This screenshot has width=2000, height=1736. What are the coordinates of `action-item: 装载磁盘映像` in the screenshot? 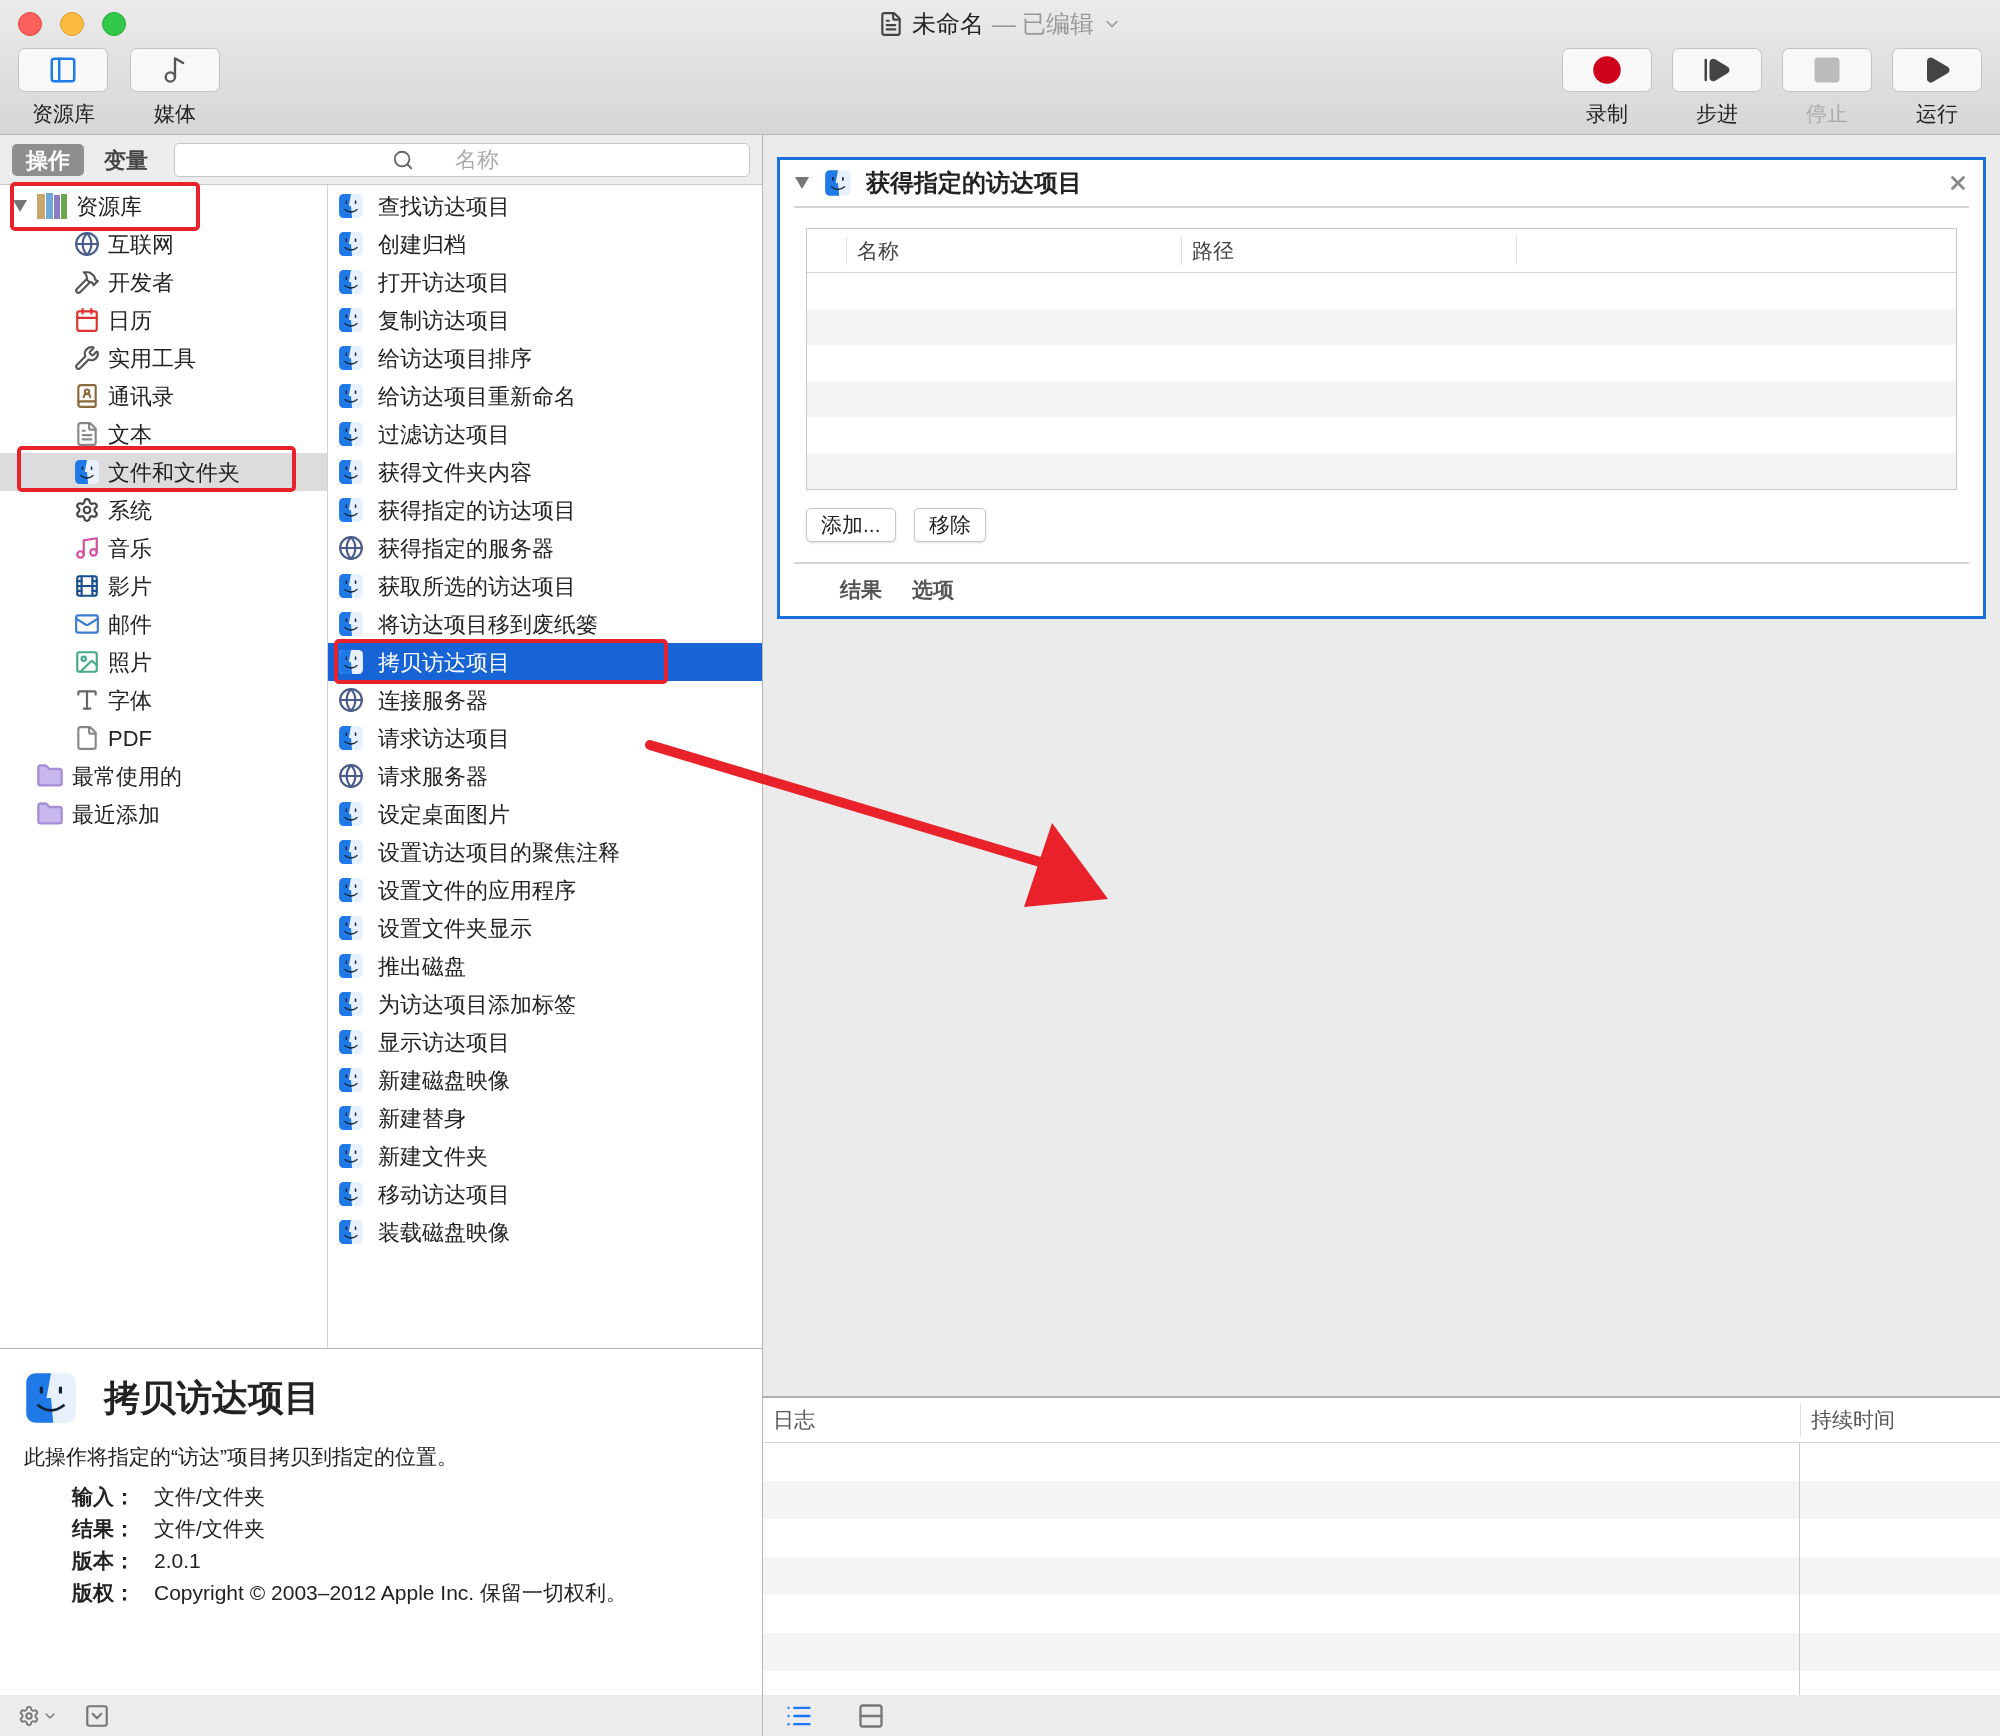 It's located at (545, 1232).